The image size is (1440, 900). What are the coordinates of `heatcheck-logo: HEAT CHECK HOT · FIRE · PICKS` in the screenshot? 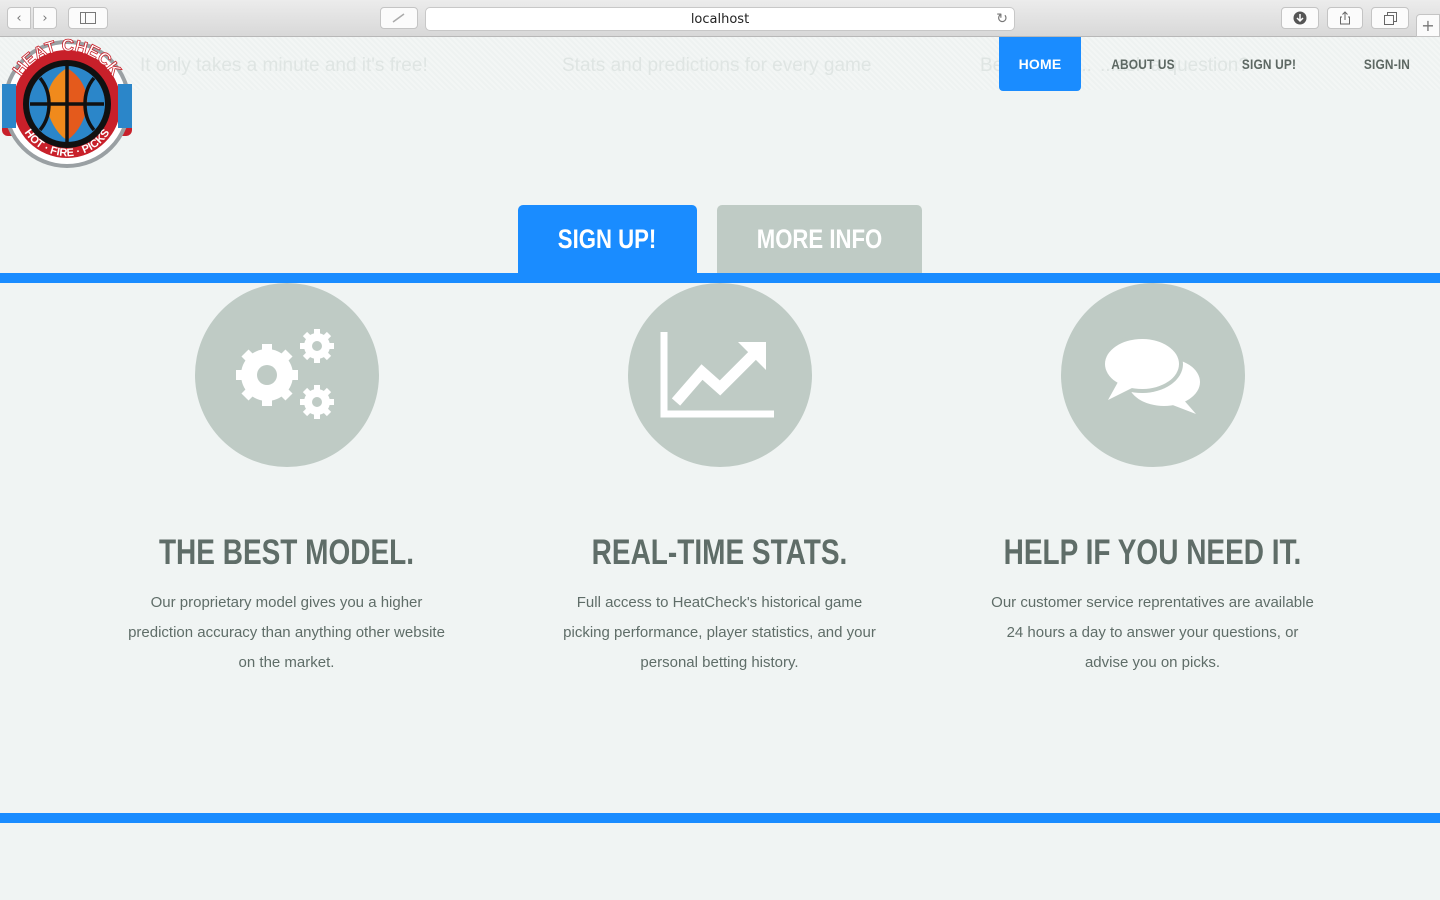 It's located at (67, 103).